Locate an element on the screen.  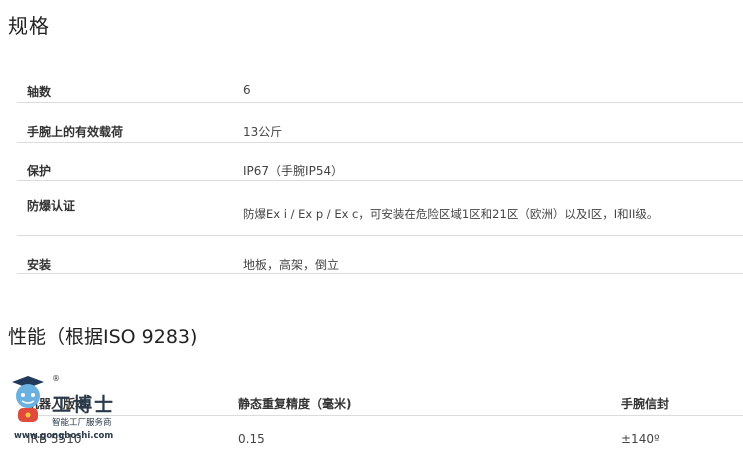
header-wrist-envelope: 手腕信封 is located at coordinates (645, 404).